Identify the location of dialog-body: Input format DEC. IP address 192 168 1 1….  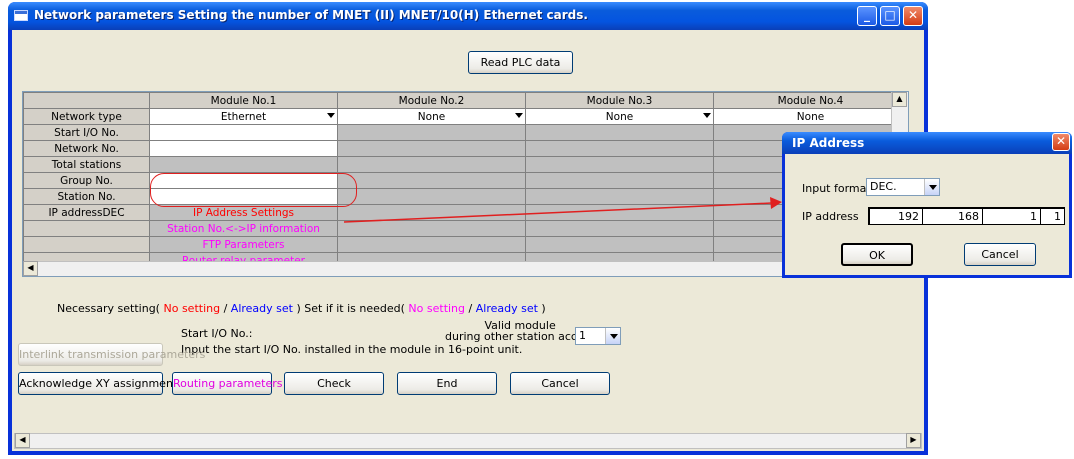
(927, 214).